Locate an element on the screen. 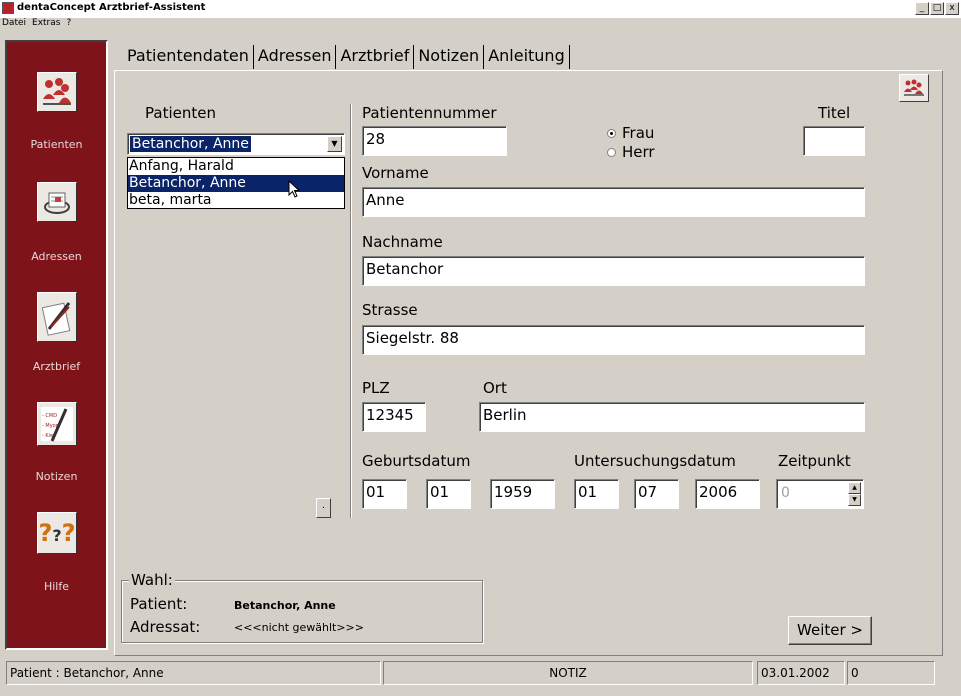 The image size is (961, 696). plz-label: PLZ is located at coordinates (376, 388).